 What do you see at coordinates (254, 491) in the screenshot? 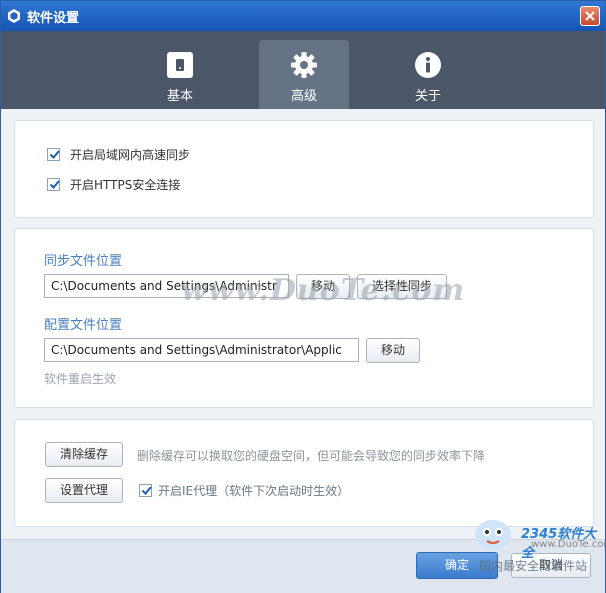
I see `ie-proxy-label: 开启IE代理（软件下次启动时生效）` at bounding box center [254, 491].